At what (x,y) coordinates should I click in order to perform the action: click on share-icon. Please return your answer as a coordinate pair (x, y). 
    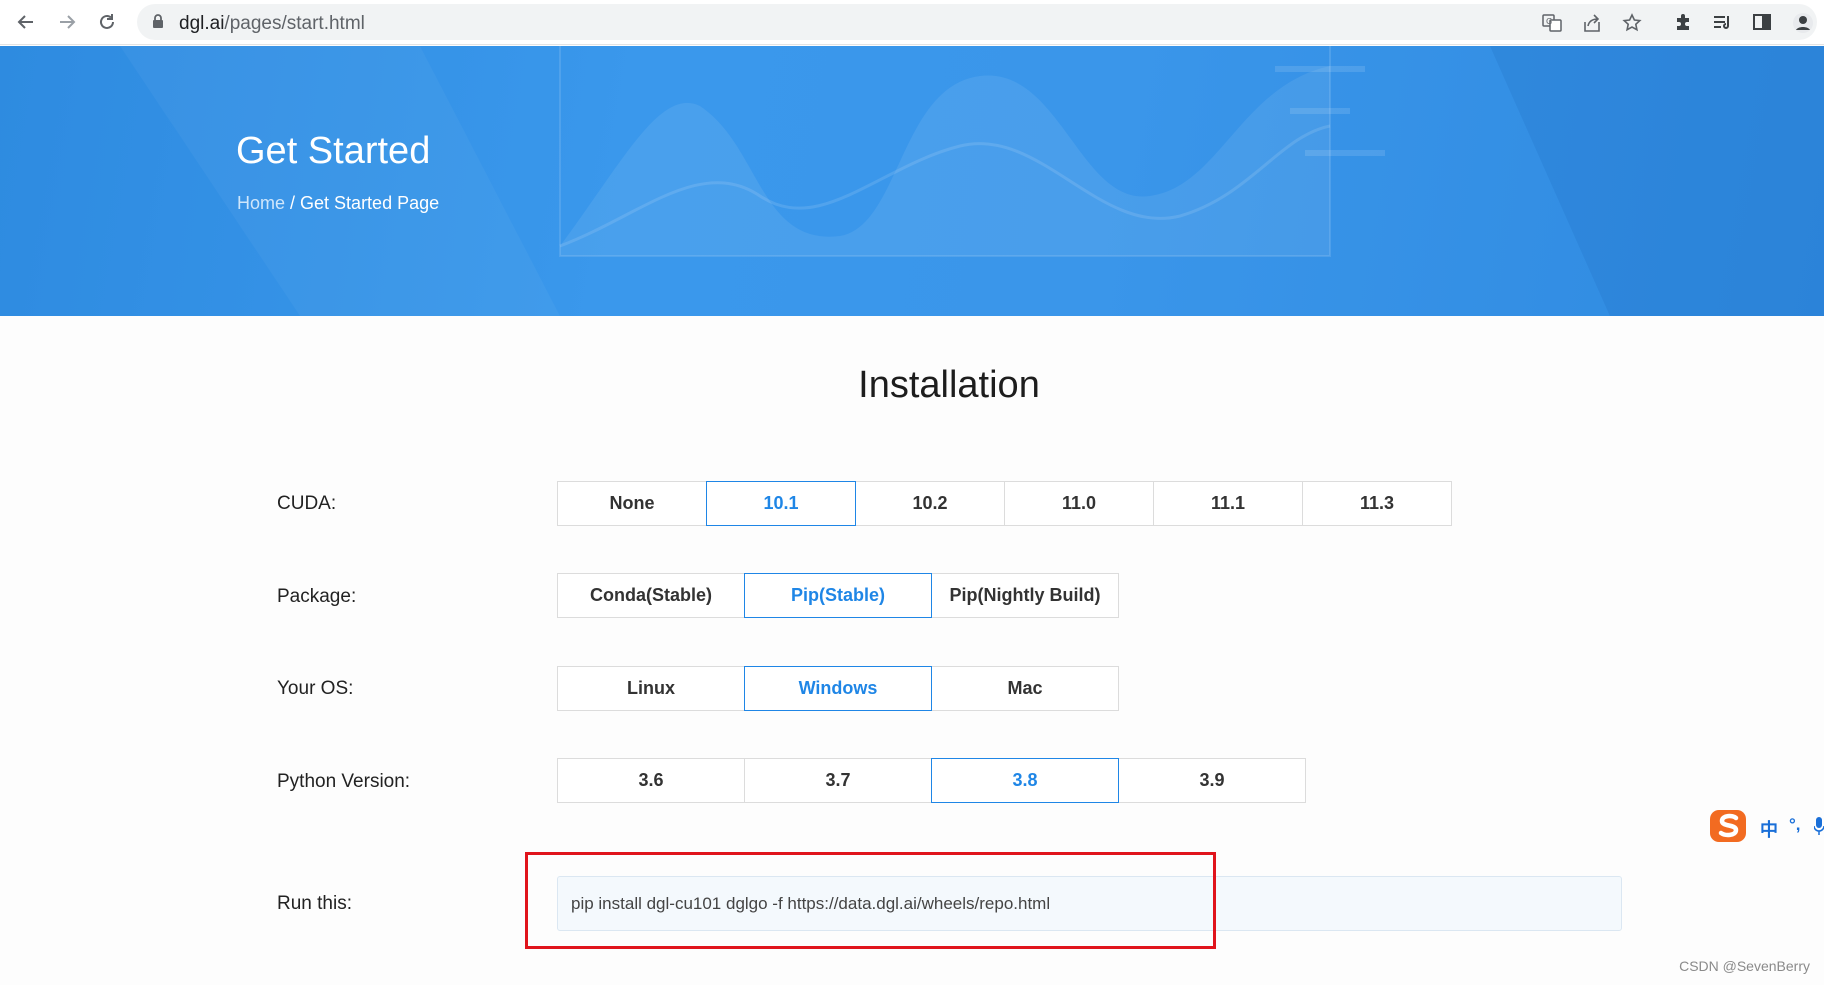
    Looking at the image, I should click on (1592, 23).